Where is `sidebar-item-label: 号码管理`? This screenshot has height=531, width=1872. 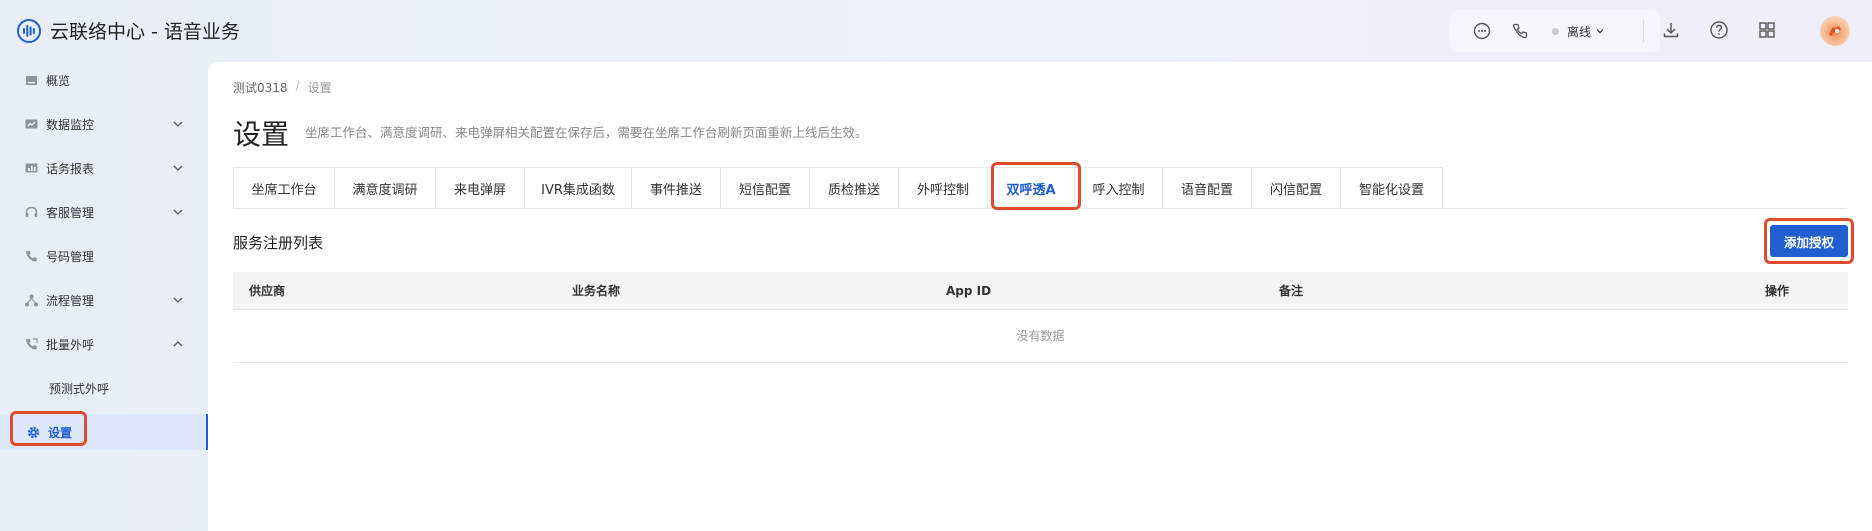 sidebar-item-label: 号码管理 is located at coordinates (70, 256).